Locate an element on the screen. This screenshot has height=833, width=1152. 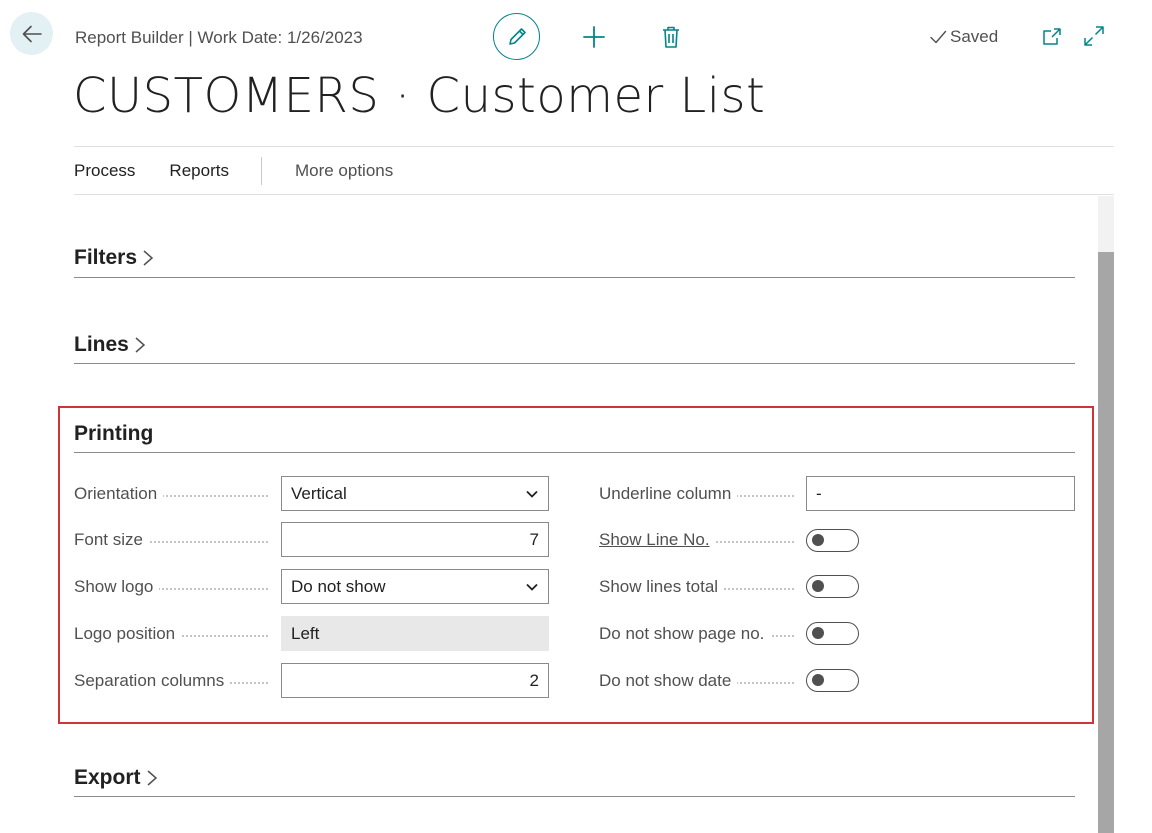
action-bar: Process Reports More options is located at coordinates (594, 170).